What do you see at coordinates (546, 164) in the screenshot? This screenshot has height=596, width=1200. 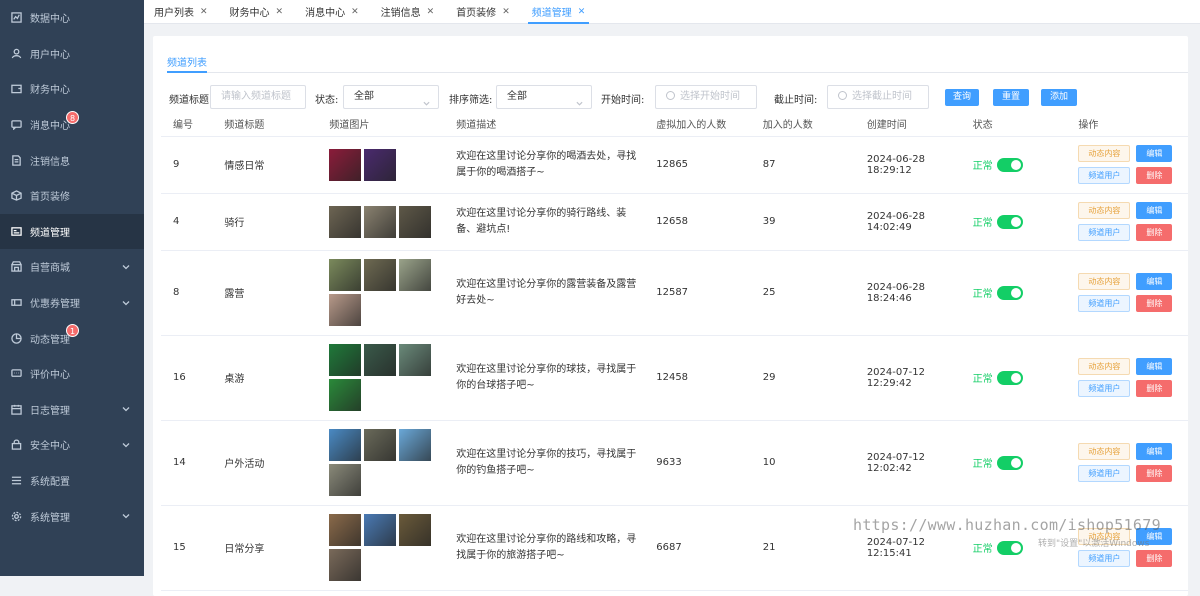 I see `cell-description: 欢迎在这里讨论分享你的喝酒去处，寻找属于你的喝酒搭子~` at bounding box center [546, 164].